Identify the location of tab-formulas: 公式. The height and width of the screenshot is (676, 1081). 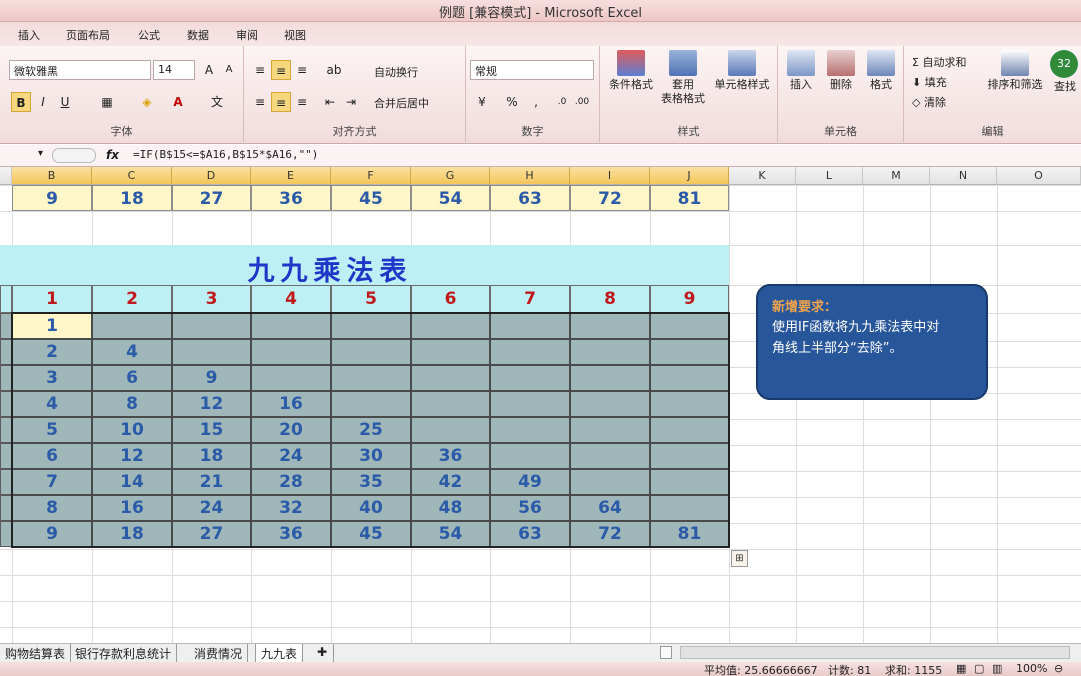
(149, 35).